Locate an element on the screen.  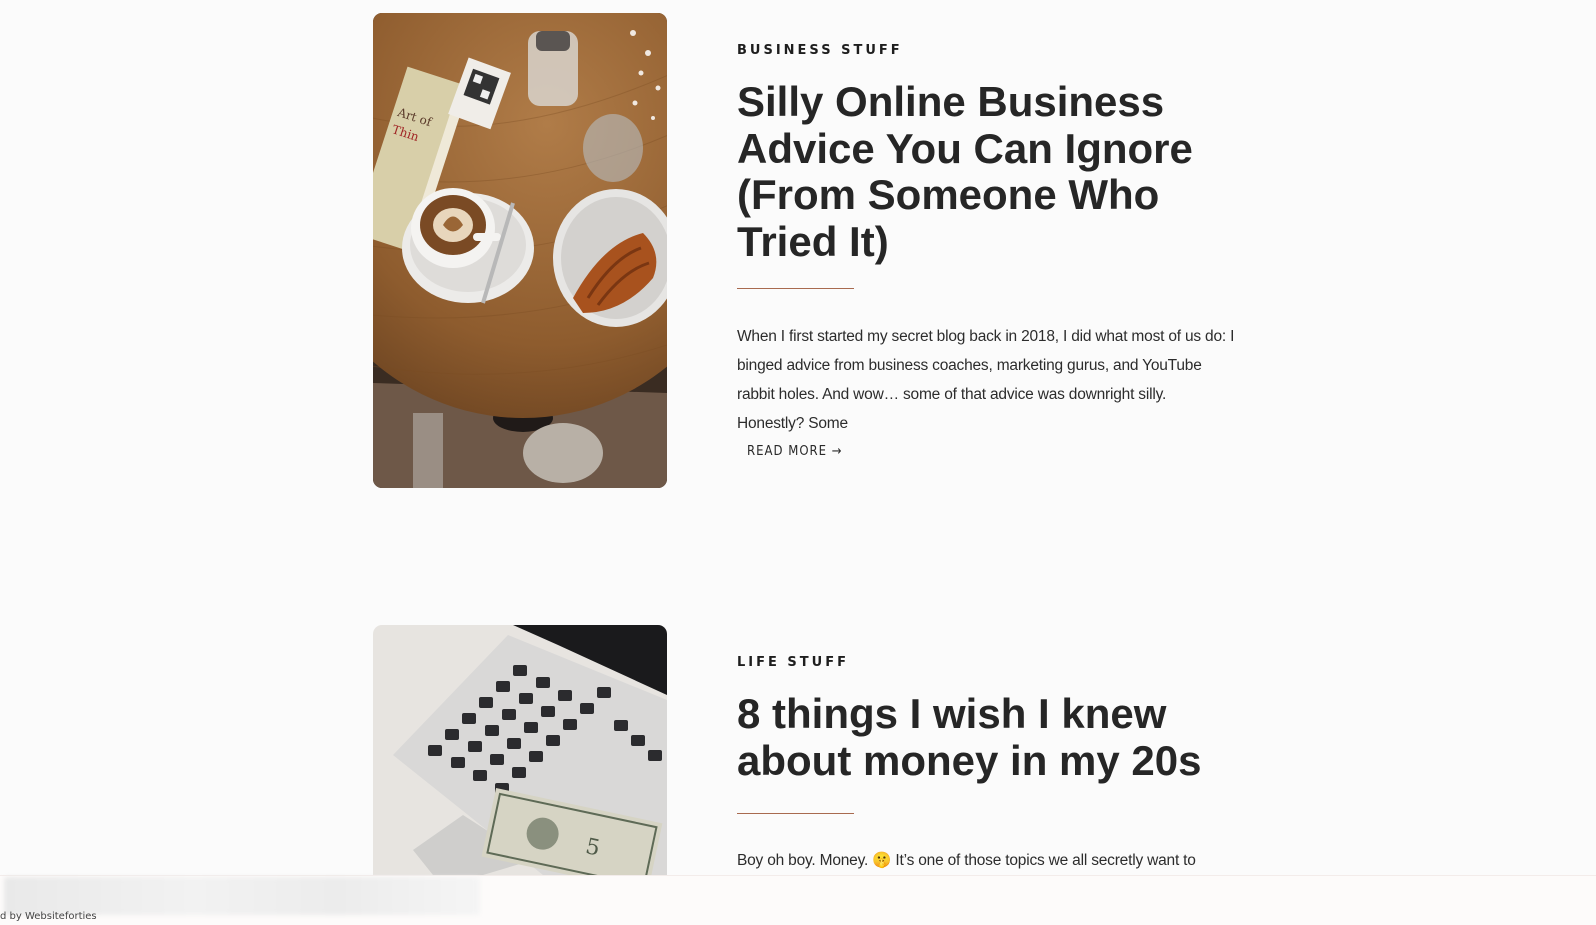
read-more-link: READ MORE → is located at coordinates (795, 451).